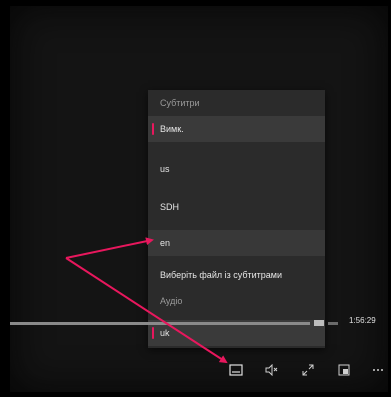 The width and height of the screenshot is (391, 397). Describe the element at coordinates (165, 243) in the screenshot. I see `menu-item-label: en` at that location.